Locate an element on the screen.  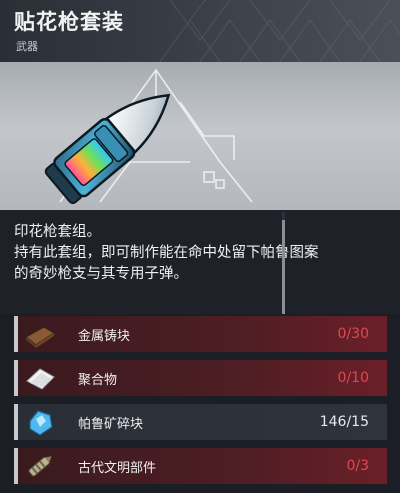
material-row-ancient-part: 古代文明部件 0/3 is located at coordinates (200, 466).